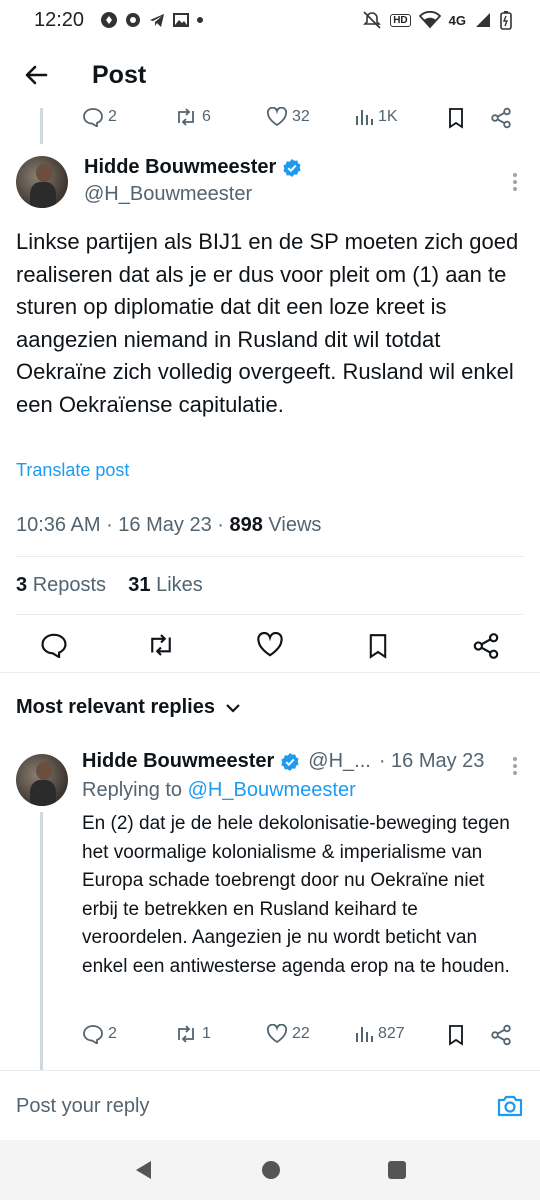 The image size is (540, 1200). I want to click on post-time: 10:36 AM, so click(58, 525).